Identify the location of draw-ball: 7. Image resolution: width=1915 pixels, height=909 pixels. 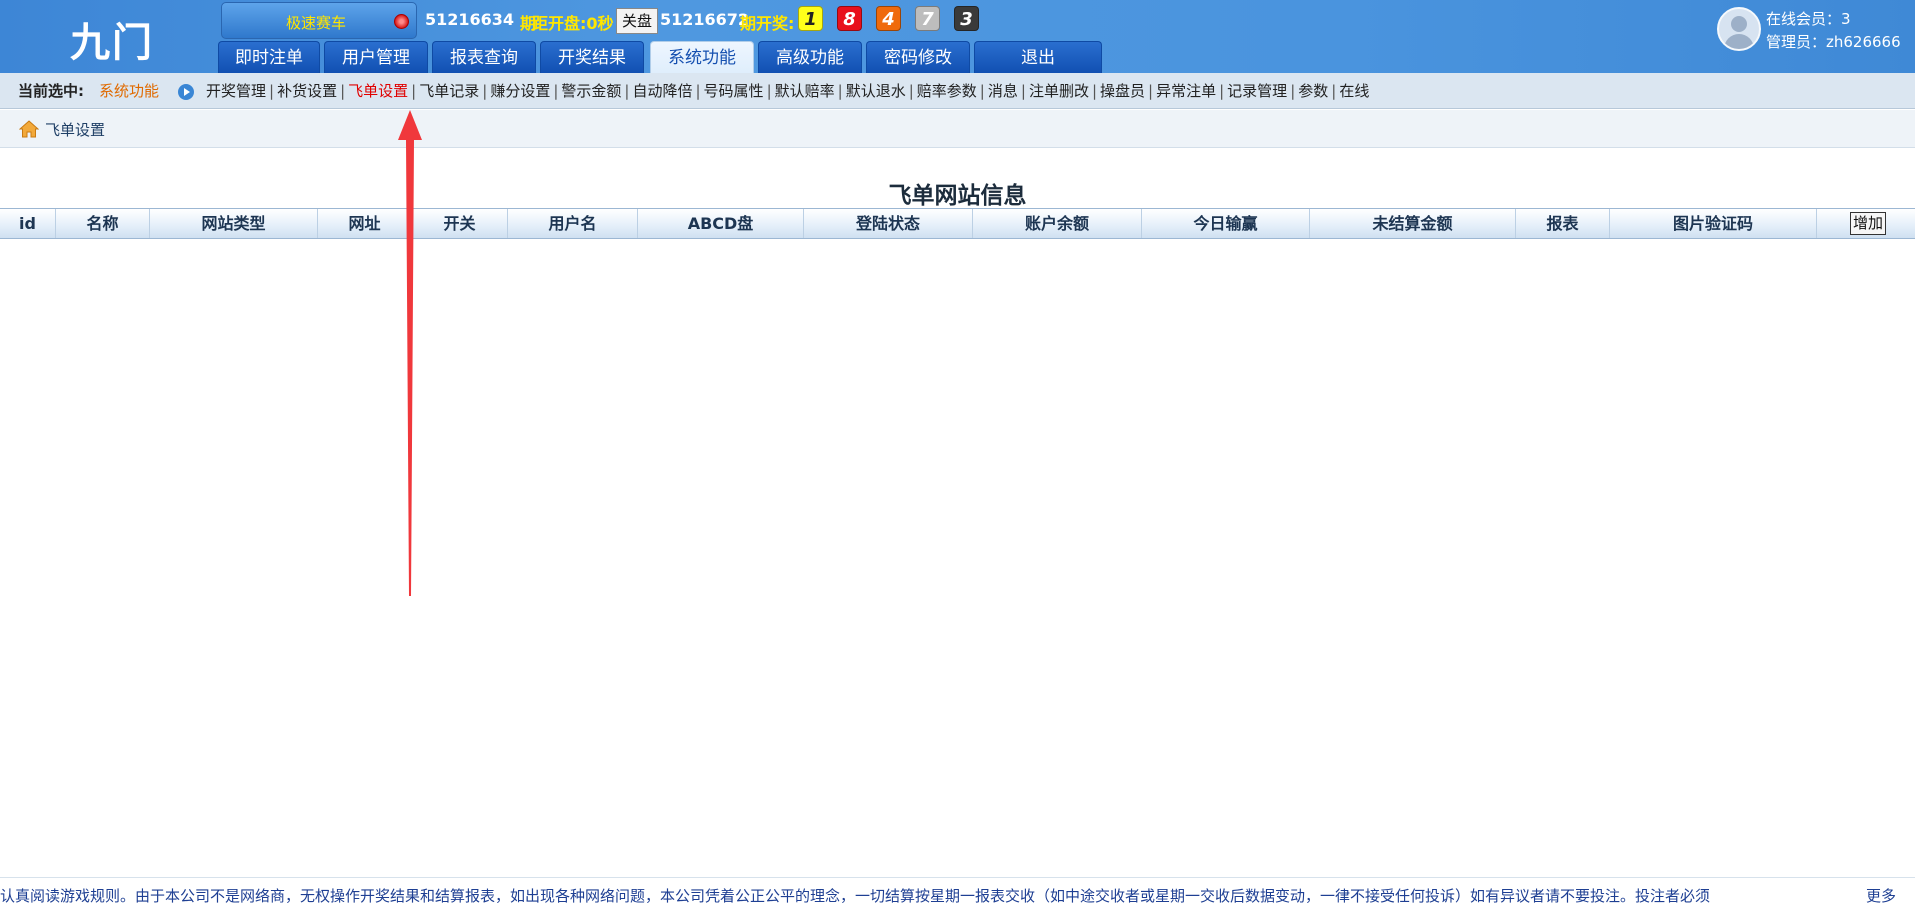
(927, 18).